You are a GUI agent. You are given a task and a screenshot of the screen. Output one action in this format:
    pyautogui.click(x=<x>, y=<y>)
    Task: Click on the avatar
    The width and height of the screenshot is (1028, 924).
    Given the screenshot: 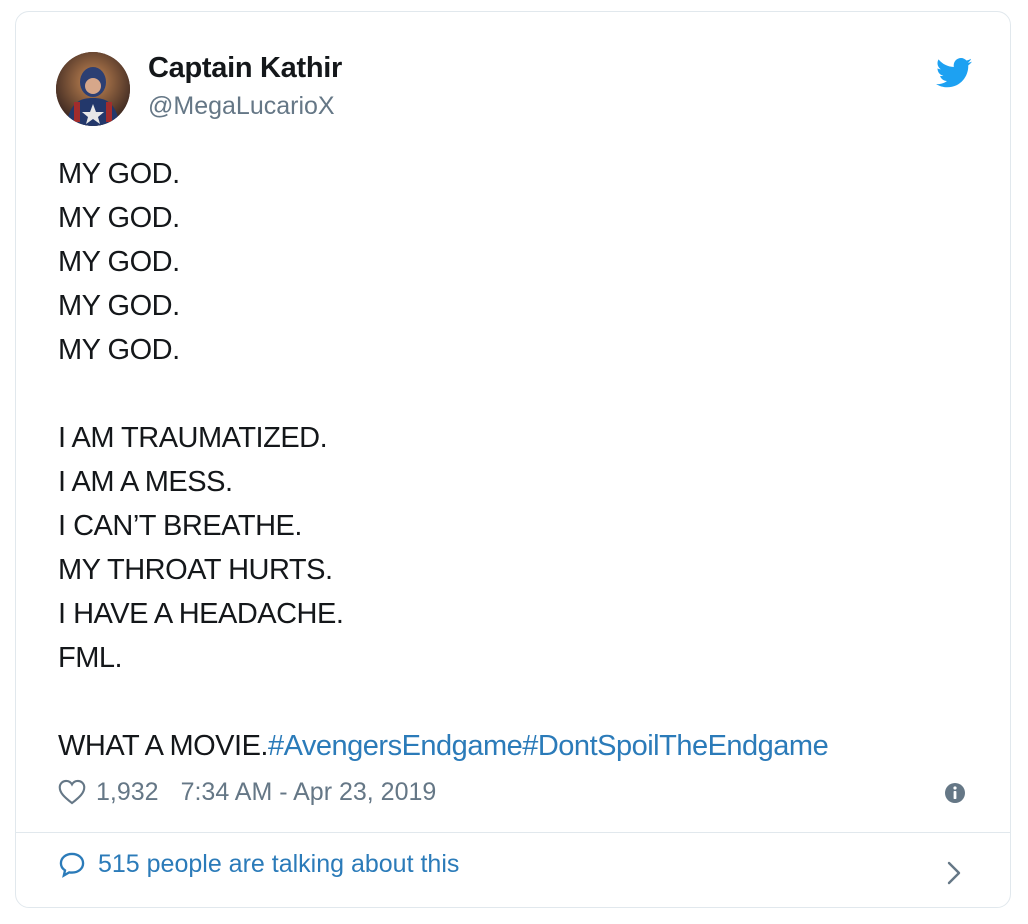 What is the action you would take?
    pyautogui.click(x=93, y=89)
    